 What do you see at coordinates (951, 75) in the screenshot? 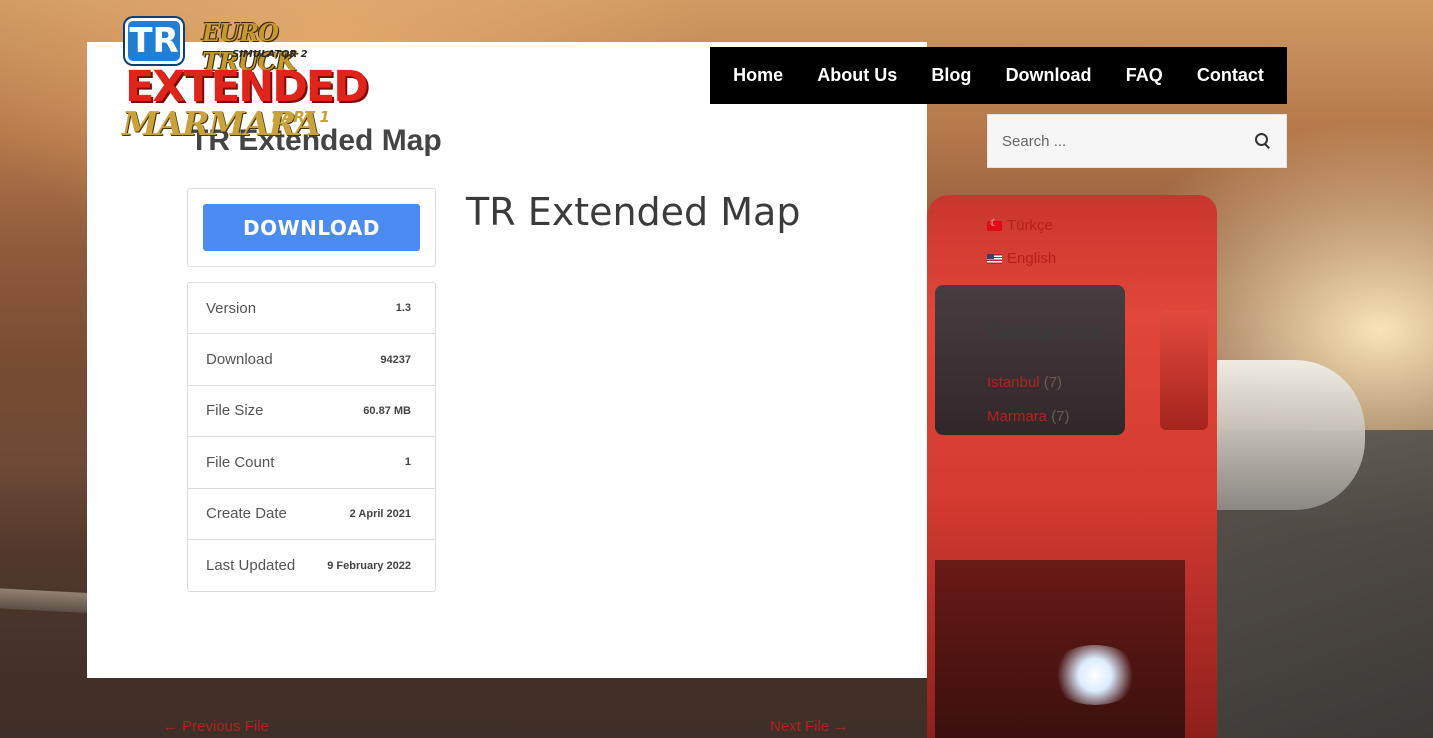
I see `nav-blog: Blog` at bounding box center [951, 75].